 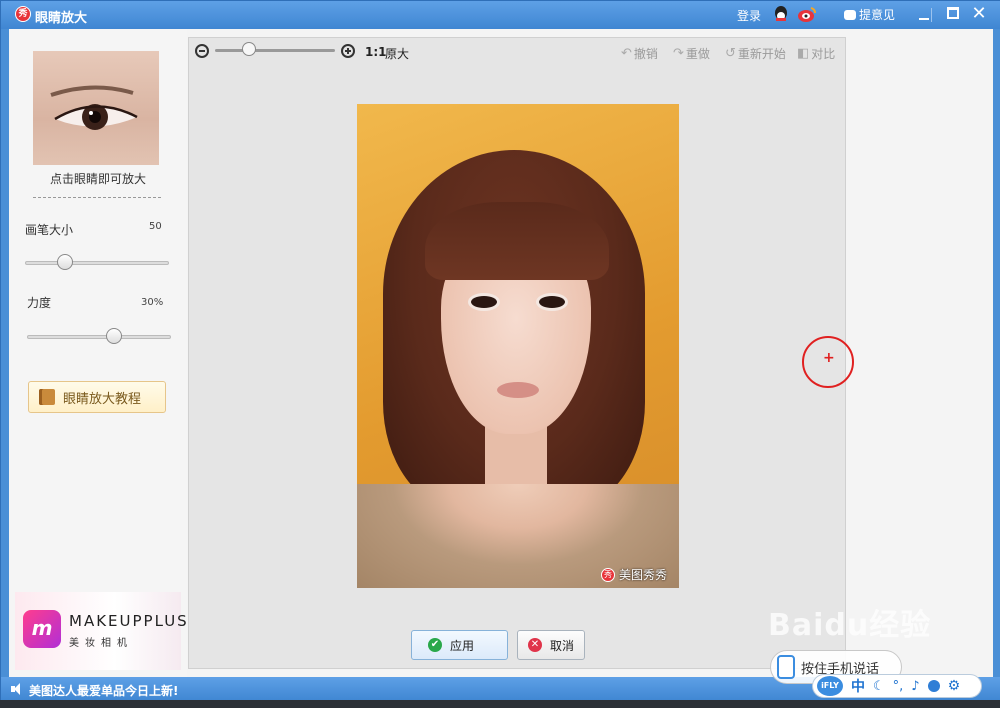 I want to click on title-bar: 秀 眼睛放大 登录 提意见 ✕, so click(x=500, y=15).